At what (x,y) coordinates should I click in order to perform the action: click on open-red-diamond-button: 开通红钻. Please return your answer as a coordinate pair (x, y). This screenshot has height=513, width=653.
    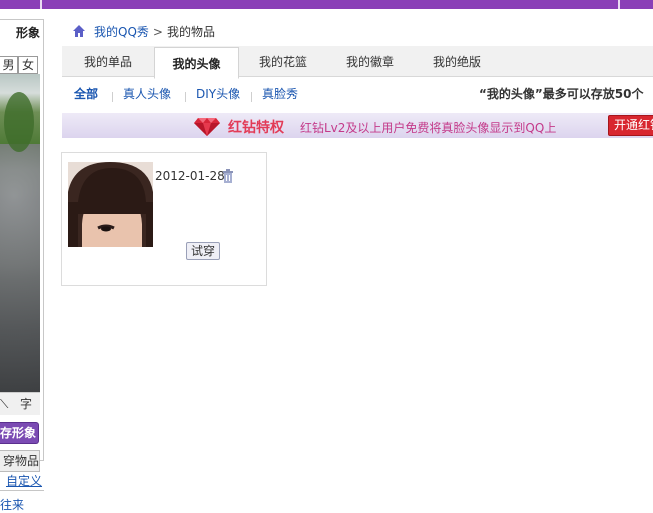
    Looking at the image, I should click on (630, 125).